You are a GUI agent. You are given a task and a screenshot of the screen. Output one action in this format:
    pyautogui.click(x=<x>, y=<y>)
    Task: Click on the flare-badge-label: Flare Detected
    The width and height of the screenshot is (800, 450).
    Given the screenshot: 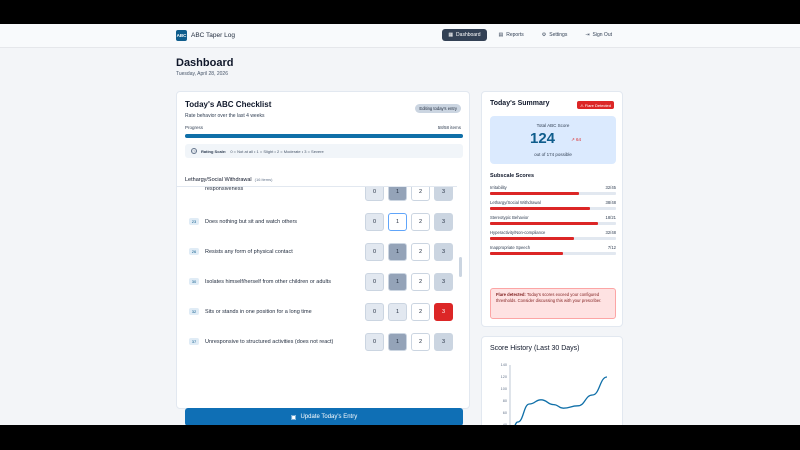 What is the action you would take?
    pyautogui.click(x=597, y=105)
    